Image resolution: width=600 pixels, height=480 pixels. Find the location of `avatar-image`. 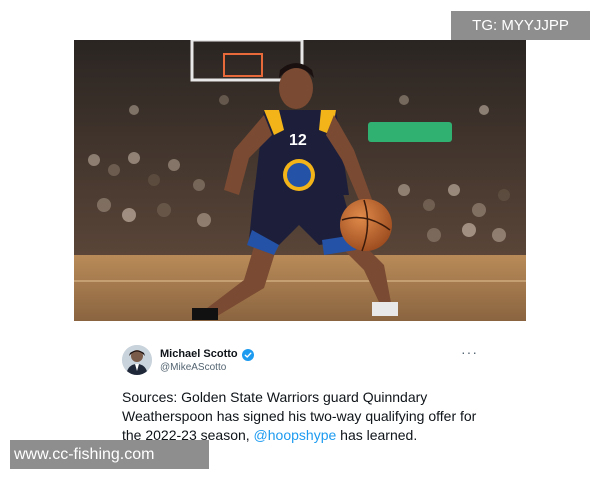

avatar-image is located at coordinates (137, 360).